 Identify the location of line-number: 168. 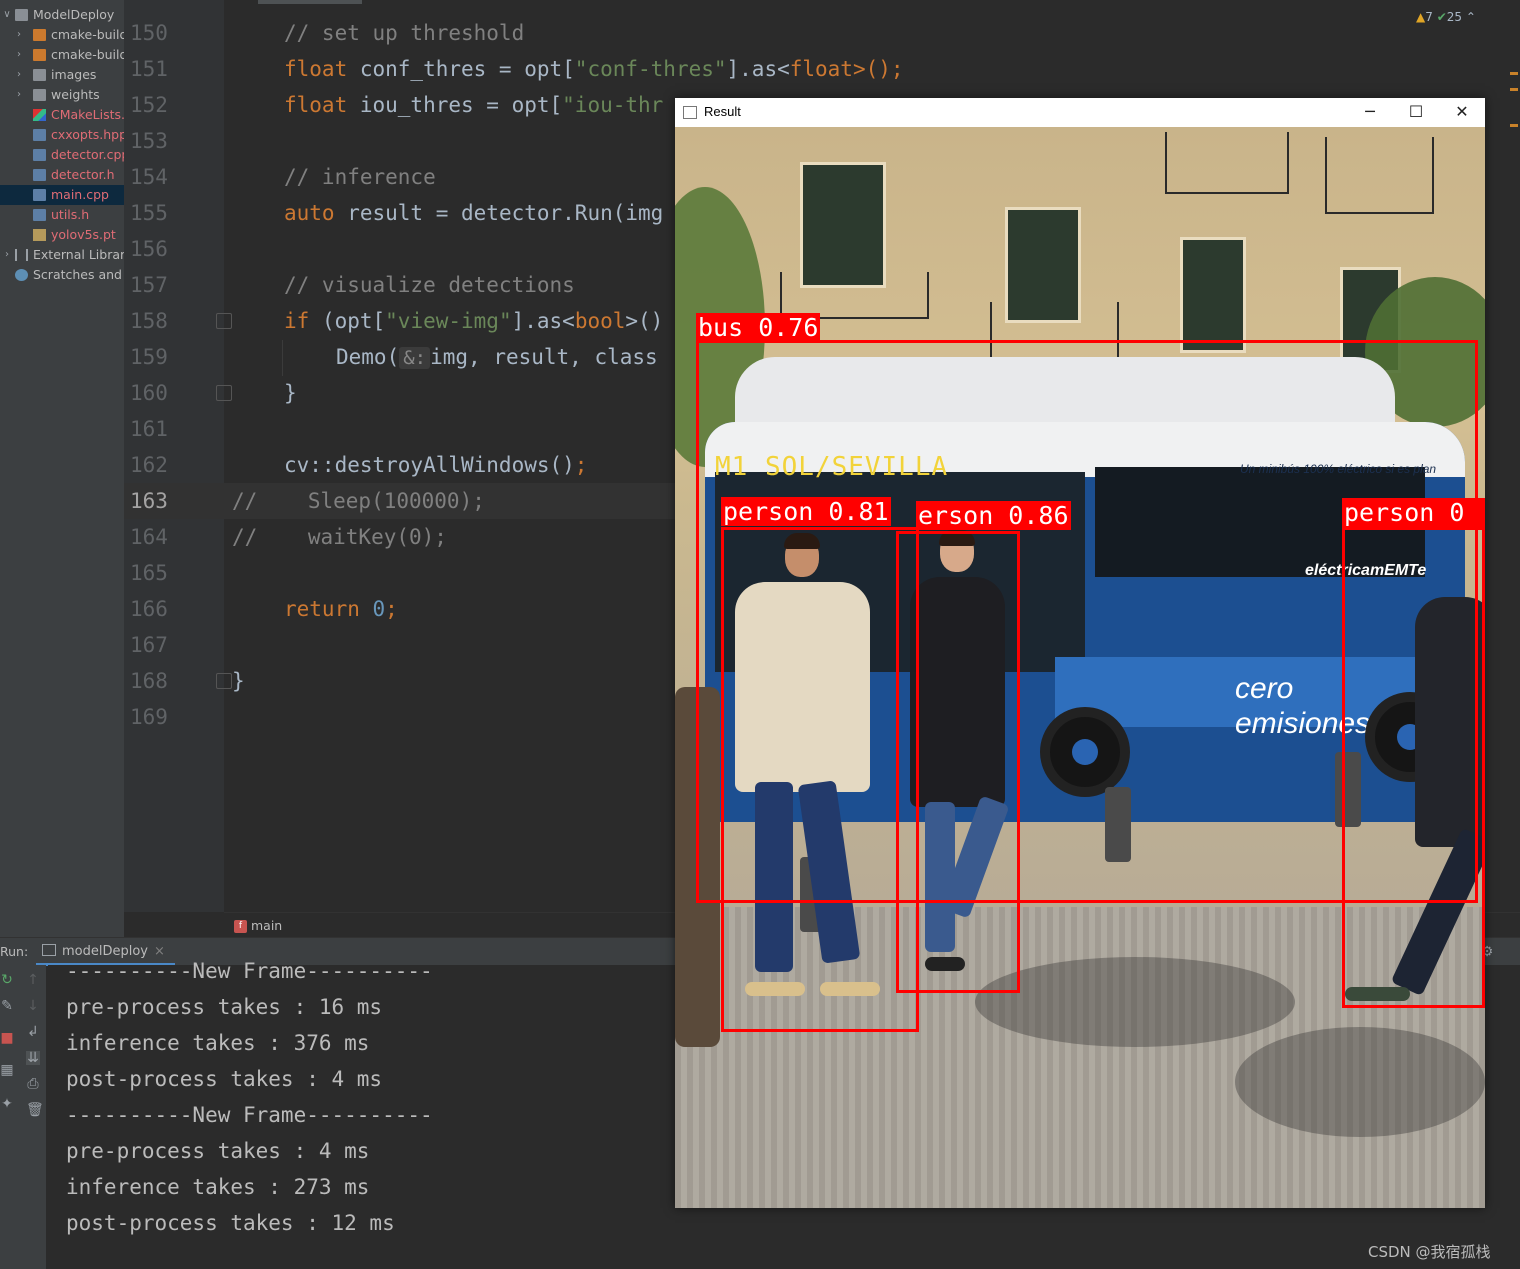
(149, 681).